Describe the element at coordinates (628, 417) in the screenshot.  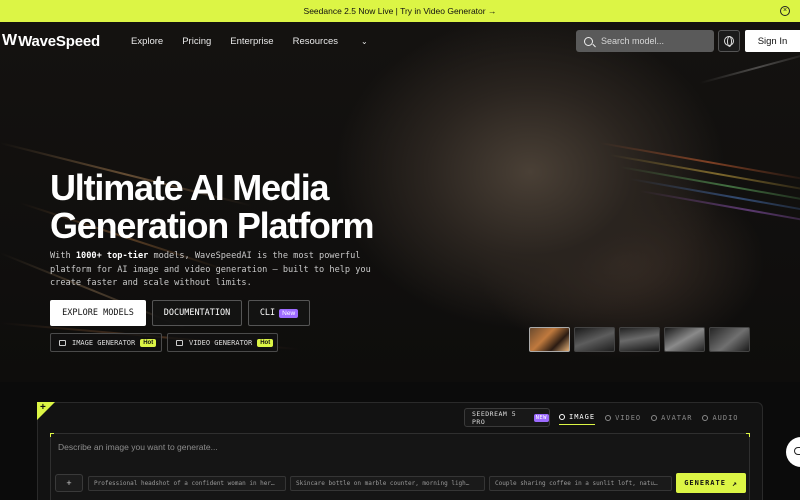
I see `tab-video-label: VIDEO` at that location.